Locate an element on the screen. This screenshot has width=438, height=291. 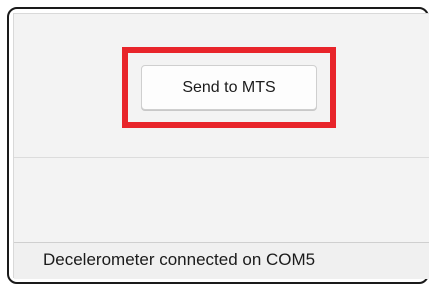
send-to-mts-button: Send to MTS is located at coordinates (229, 87).